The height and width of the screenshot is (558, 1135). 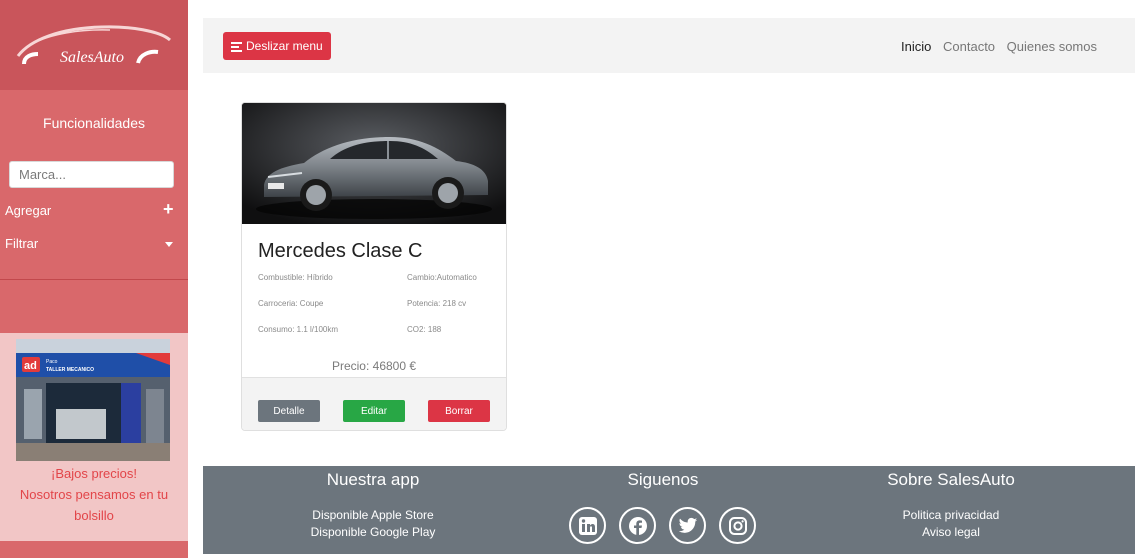 I want to click on car-image, so click(x=374, y=163).